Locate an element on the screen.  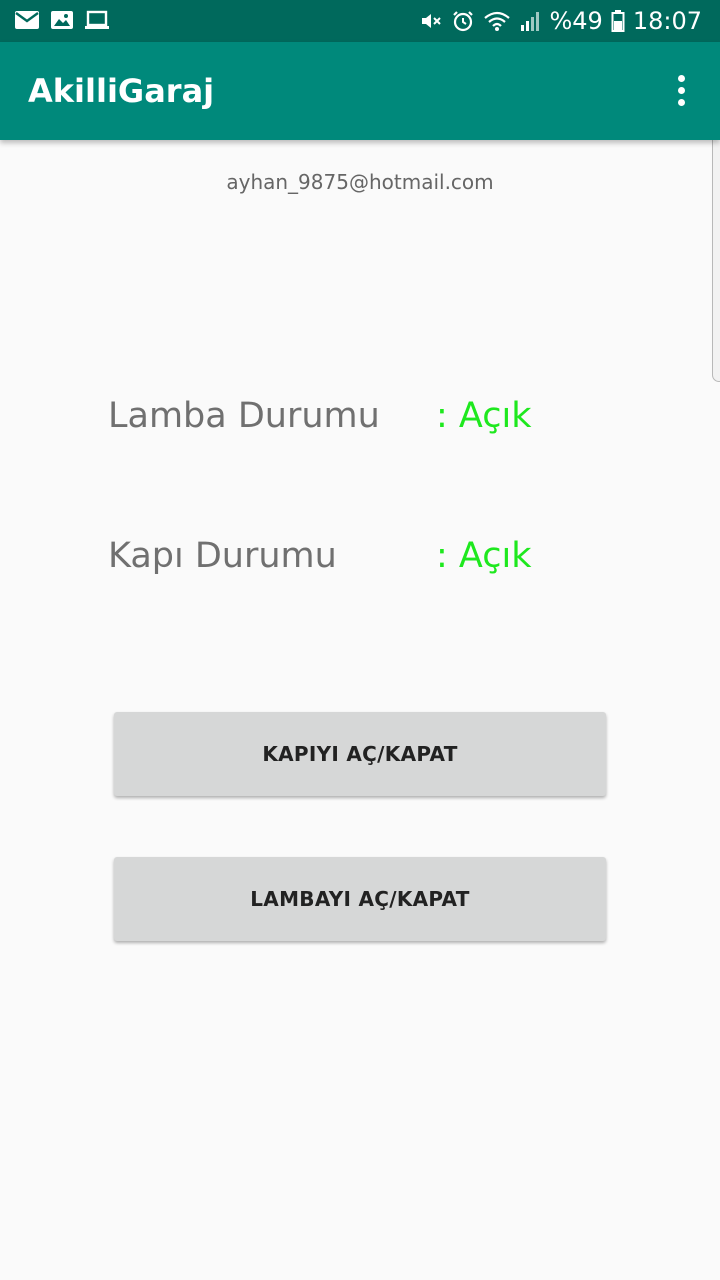
door-status-label: Kapı Durumu is located at coordinates (222, 556).